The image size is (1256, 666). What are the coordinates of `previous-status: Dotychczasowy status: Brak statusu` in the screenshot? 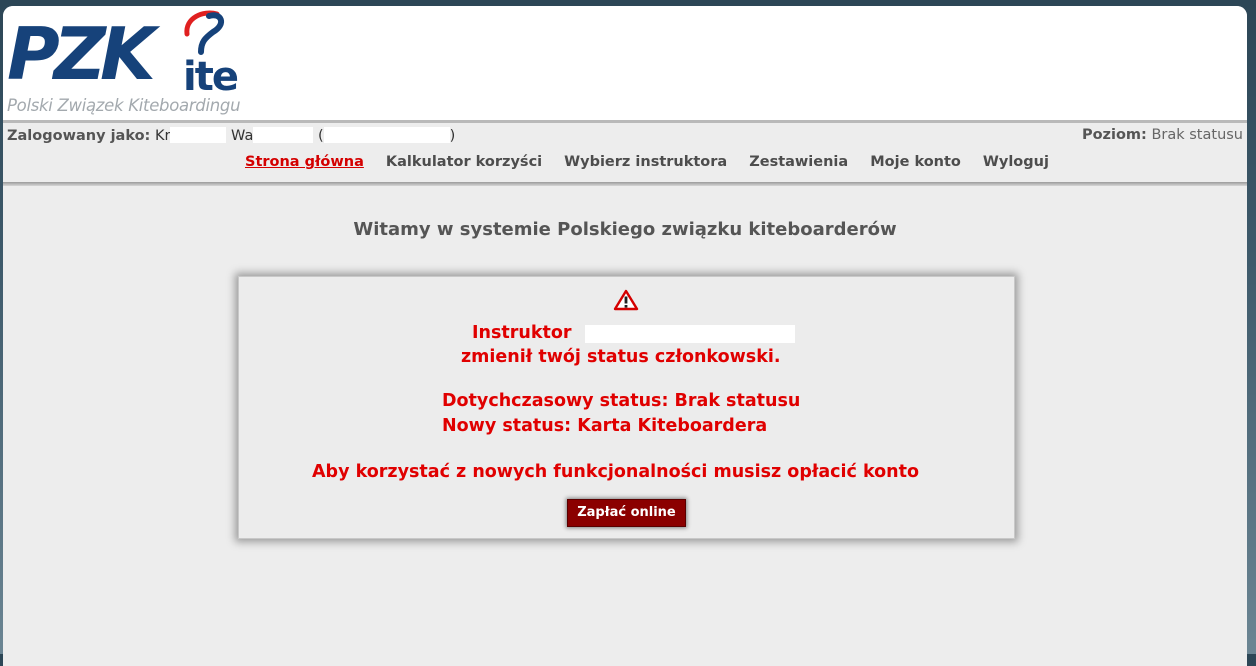 It's located at (621, 401).